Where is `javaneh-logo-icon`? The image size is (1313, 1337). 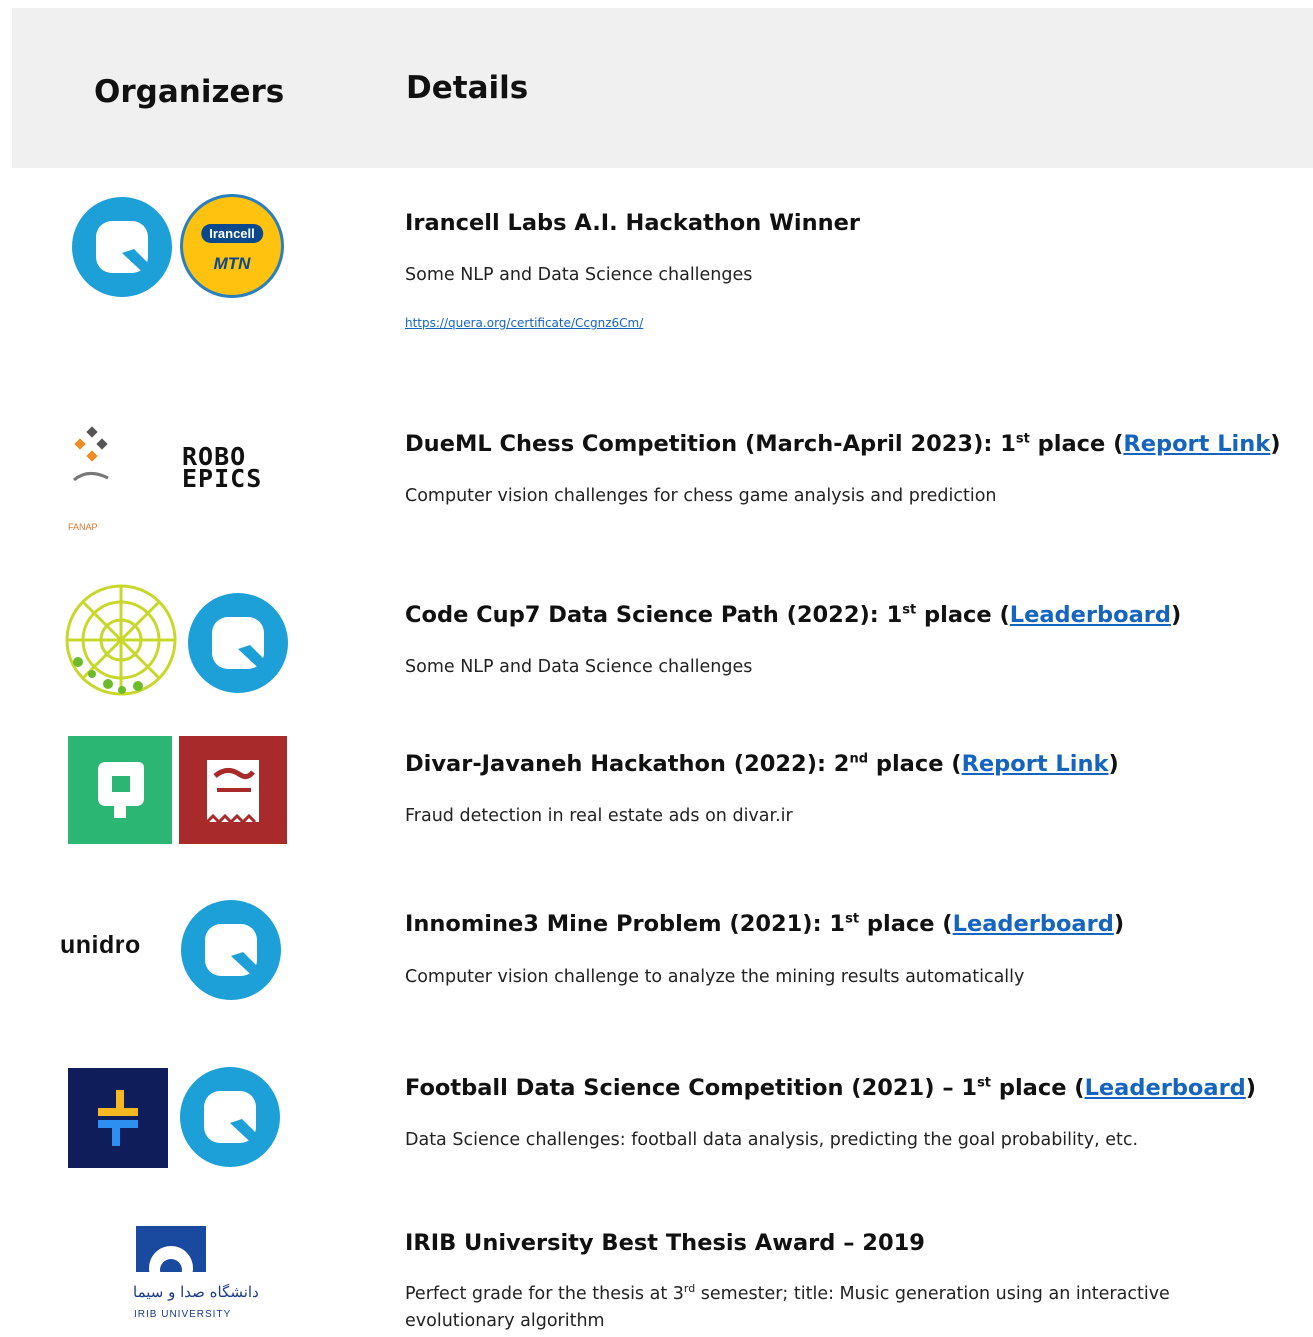 javaneh-logo-icon is located at coordinates (120, 790).